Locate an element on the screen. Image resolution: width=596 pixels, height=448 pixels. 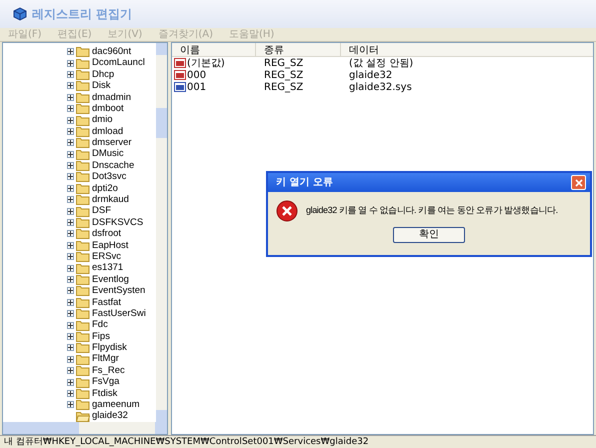
column-header: 종류 is located at coordinates (298, 49).